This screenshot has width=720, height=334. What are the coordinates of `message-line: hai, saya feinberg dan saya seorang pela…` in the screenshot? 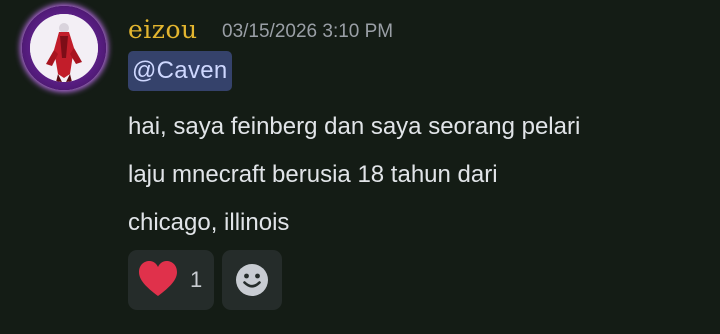 It's located at (354, 126).